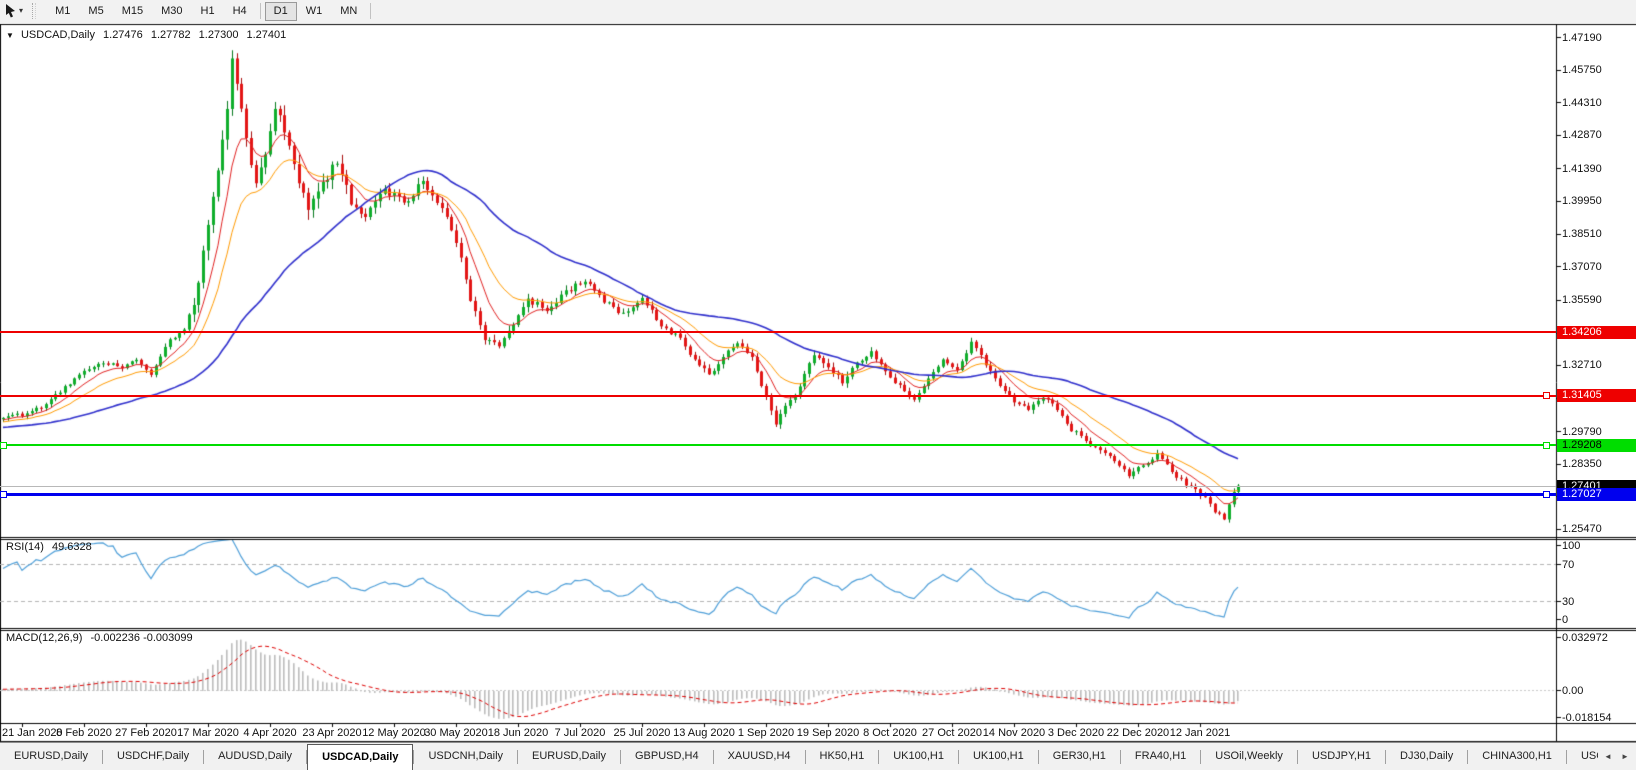 This screenshot has width=1636, height=771. I want to click on price-badge: 1.31405, so click(1596, 395).